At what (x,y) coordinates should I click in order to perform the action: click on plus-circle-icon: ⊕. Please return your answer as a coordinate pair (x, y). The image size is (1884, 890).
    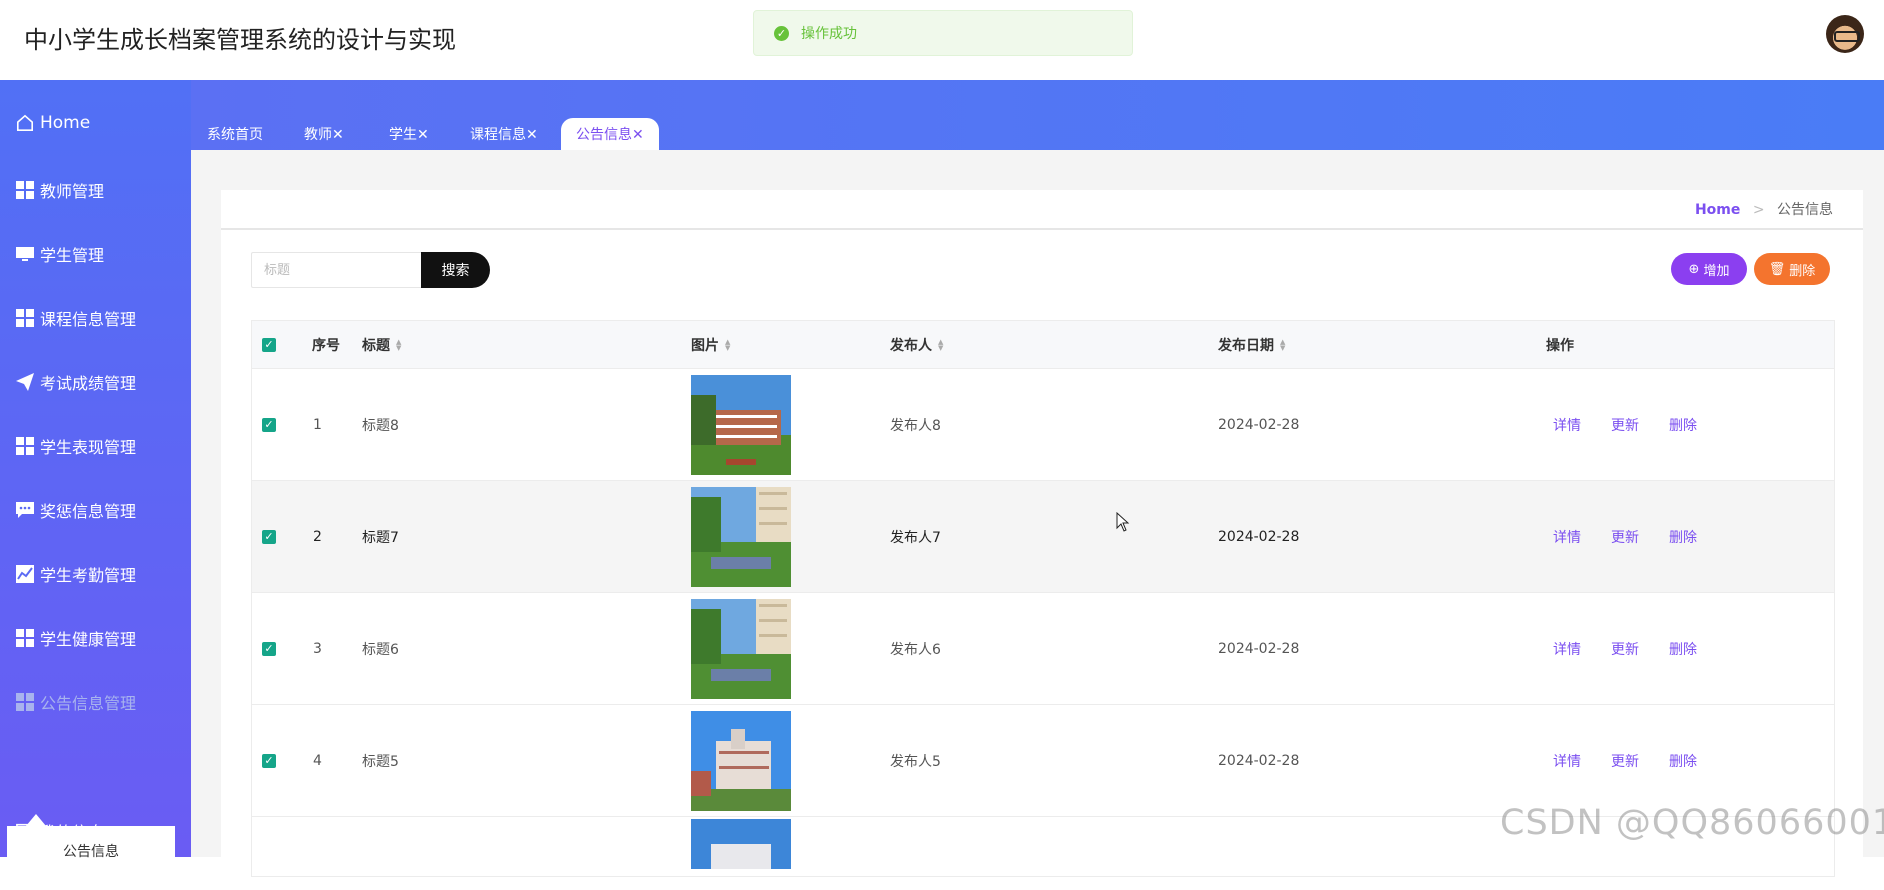
    Looking at the image, I should click on (1694, 269).